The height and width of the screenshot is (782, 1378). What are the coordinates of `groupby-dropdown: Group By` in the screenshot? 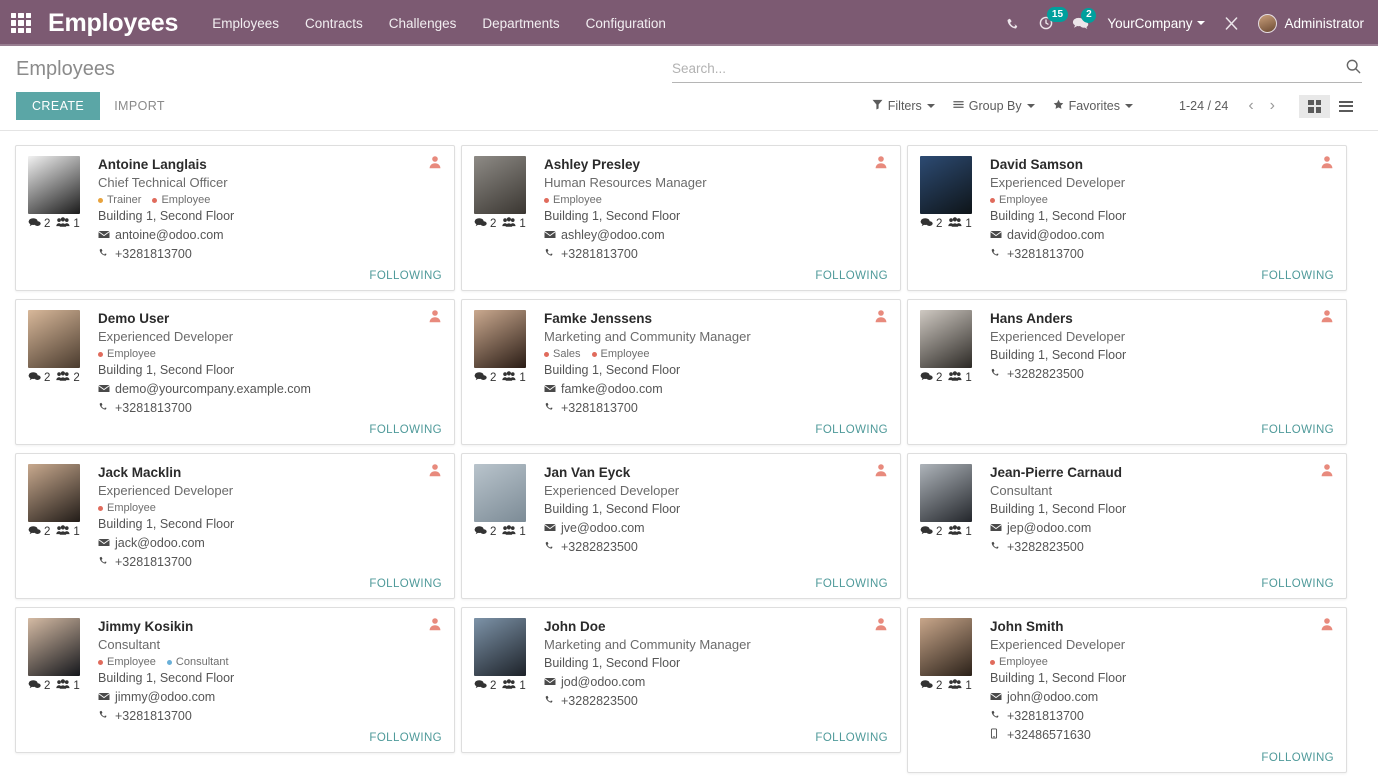 It's located at (994, 106).